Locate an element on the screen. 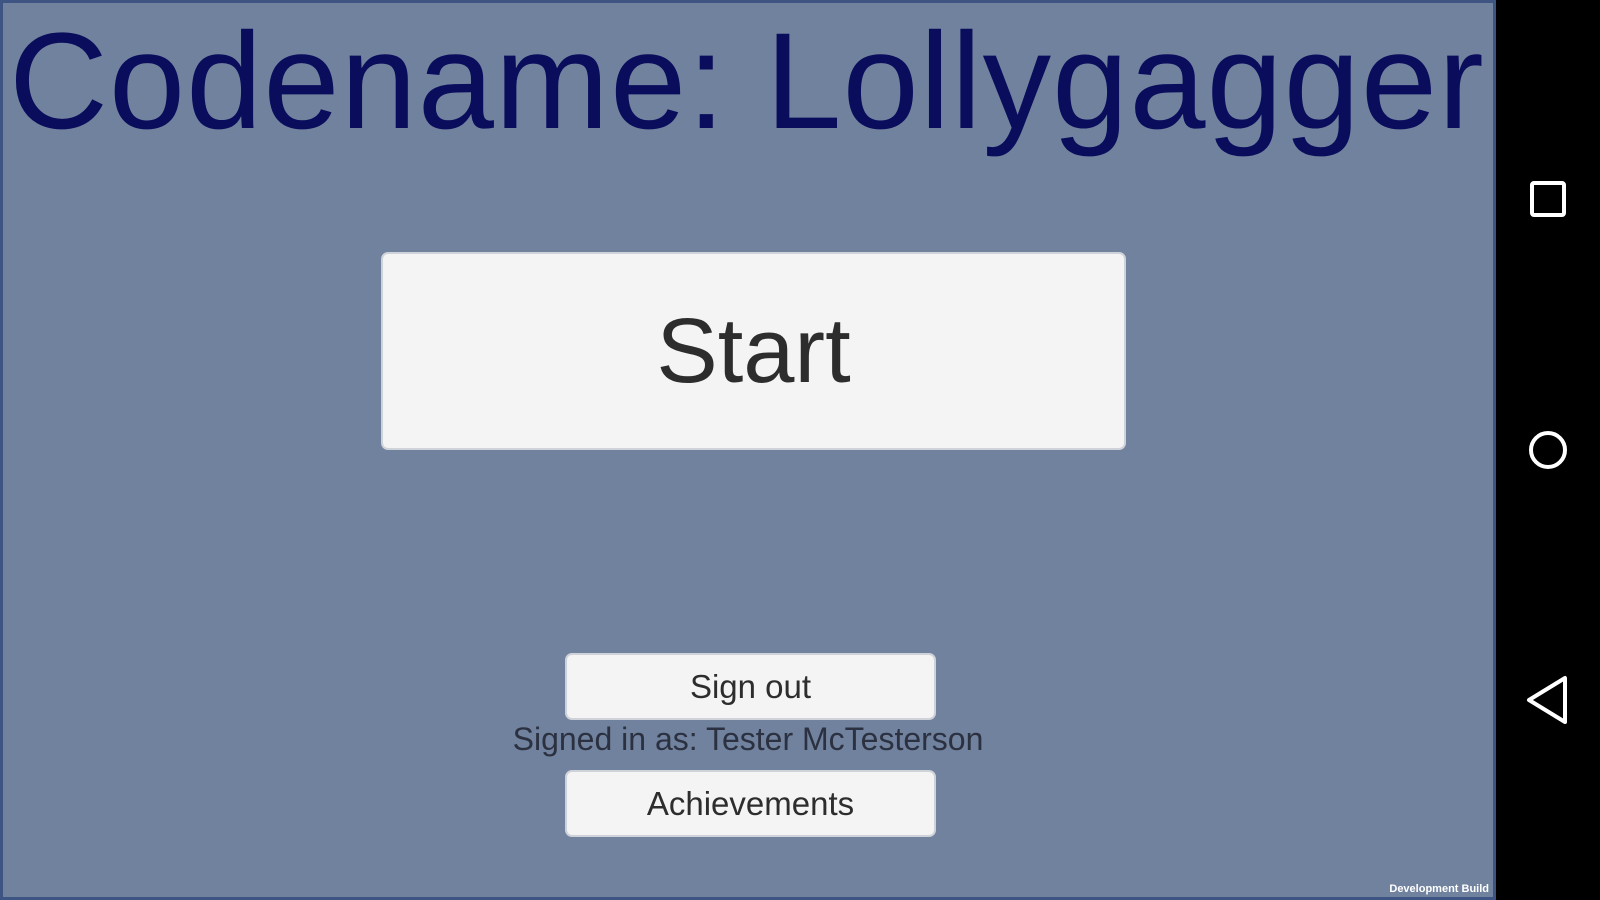 The width and height of the screenshot is (1600, 900). square-icon is located at coordinates (1548, 199).